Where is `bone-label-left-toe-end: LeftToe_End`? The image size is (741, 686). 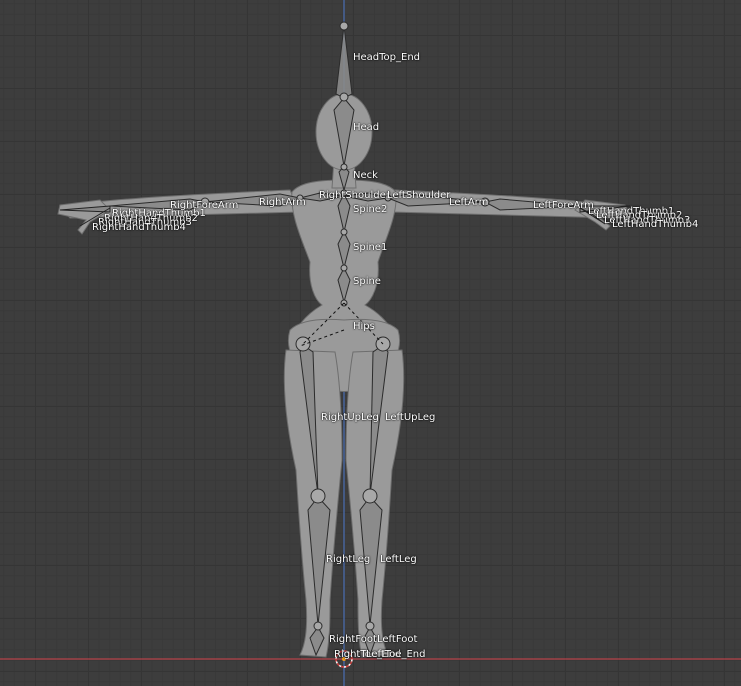
bone-label-left-toe-end: LeftToe_End is located at coordinates (396, 654).